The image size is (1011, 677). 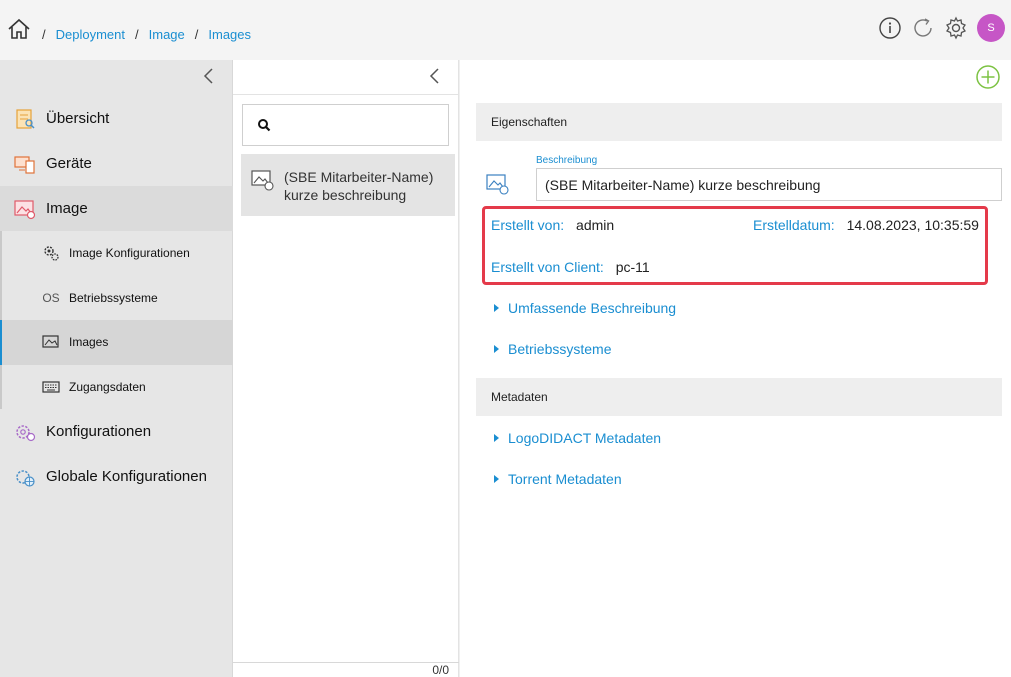 I want to click on expander-umfassende-beschreibung: Umfassende Beschreibung, so click(x=585, y=308).